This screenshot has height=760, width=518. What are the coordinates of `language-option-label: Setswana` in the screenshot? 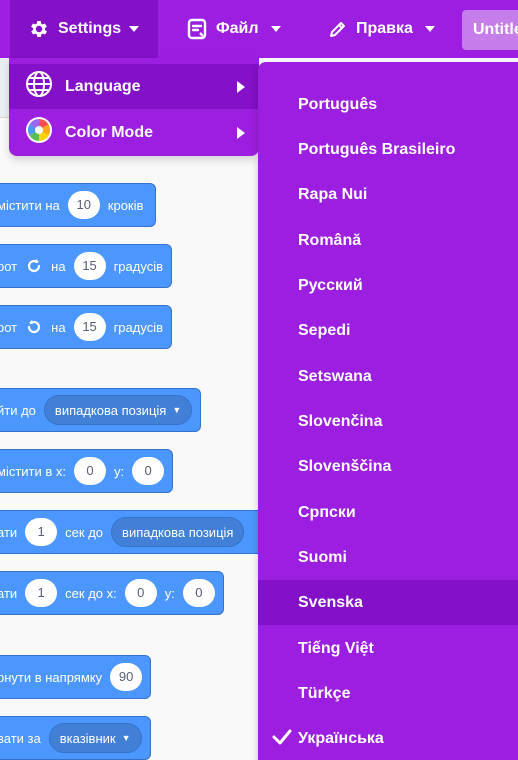 It's located at (335, 376).